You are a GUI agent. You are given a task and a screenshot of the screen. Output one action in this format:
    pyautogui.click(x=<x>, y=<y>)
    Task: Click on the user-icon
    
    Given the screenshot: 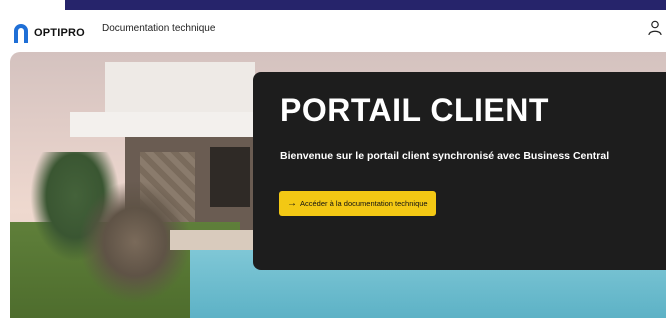 What is the action you would take?
    pyautogui.click(x=655, y=28)
    